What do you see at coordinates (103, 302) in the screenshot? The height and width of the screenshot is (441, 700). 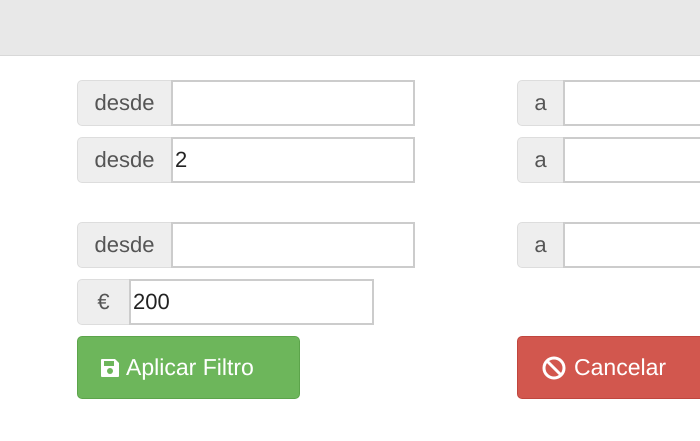 I see `input-addon: €` at bounding box center [103, 302].